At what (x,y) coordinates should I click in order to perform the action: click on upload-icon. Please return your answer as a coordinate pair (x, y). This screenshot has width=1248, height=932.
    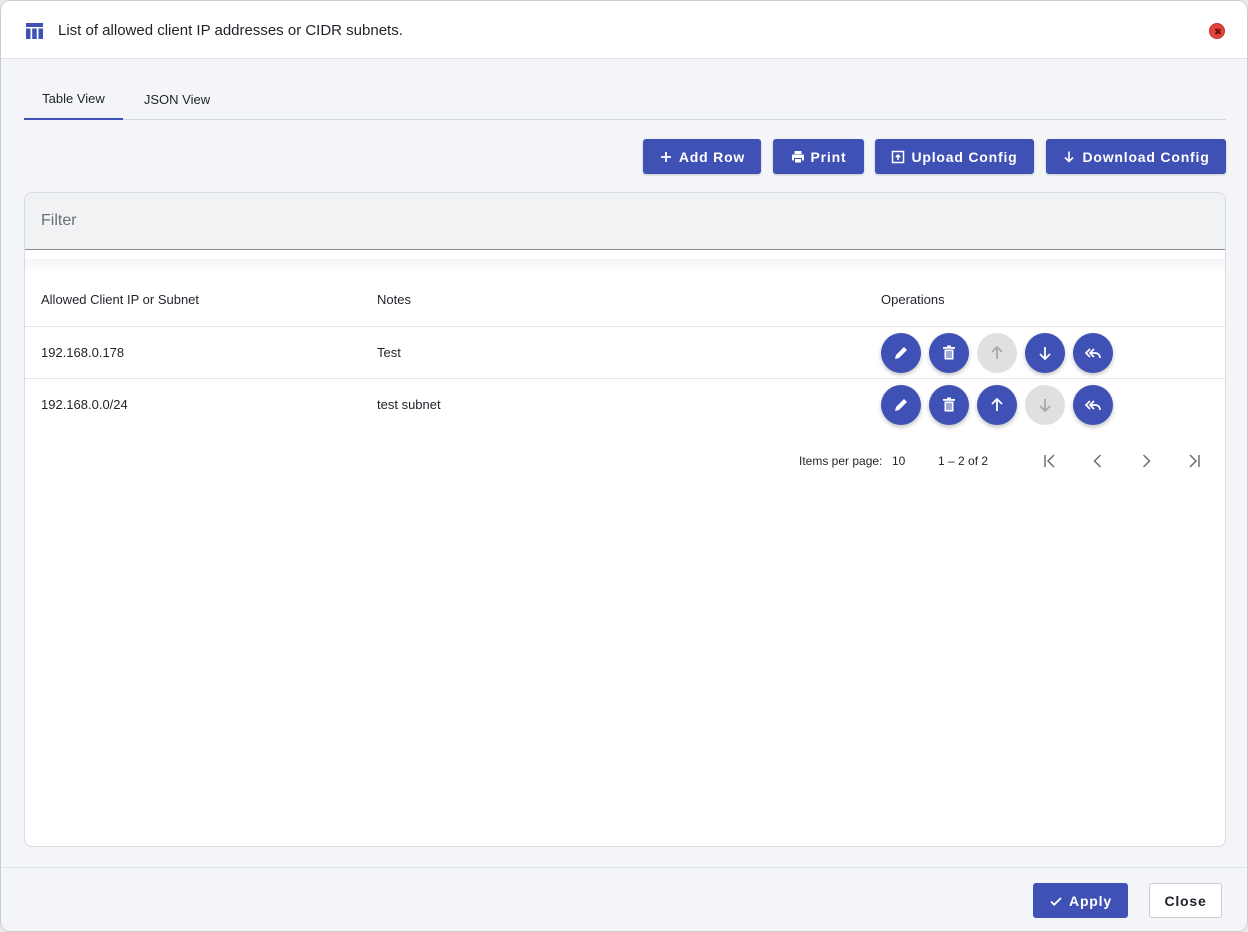
    Looking at the image, I should click on (898, 156).